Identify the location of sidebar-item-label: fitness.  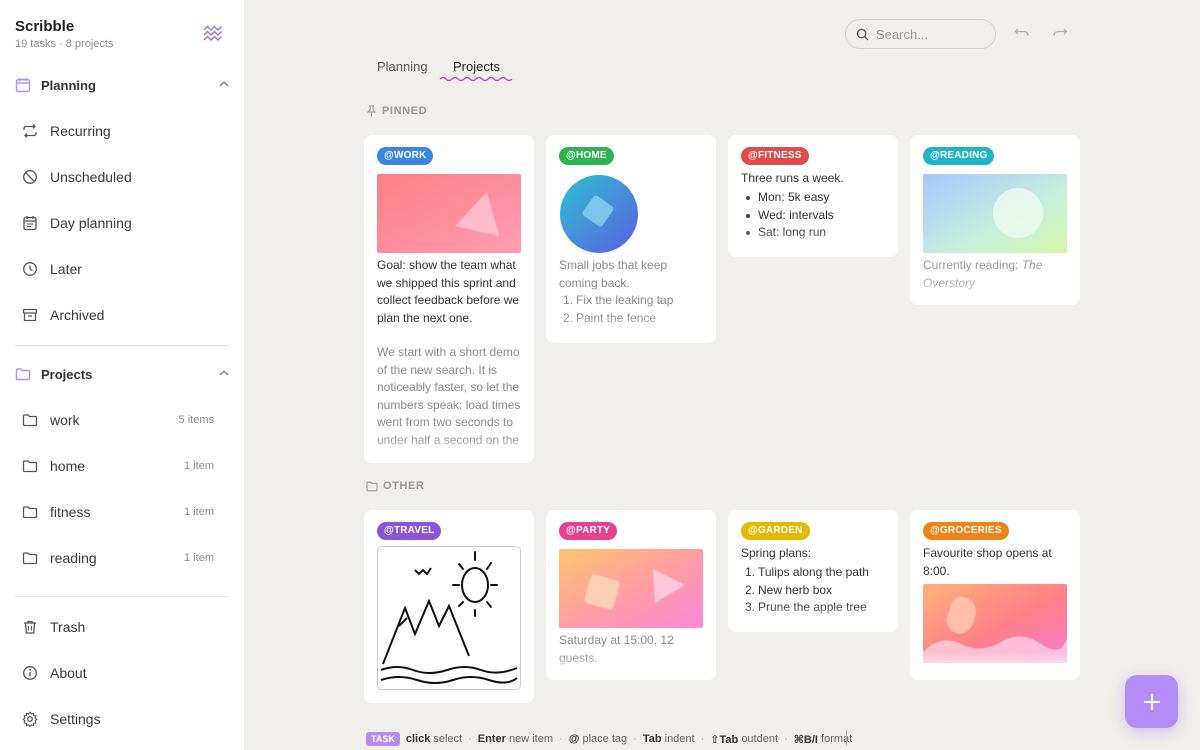
(70, 512).